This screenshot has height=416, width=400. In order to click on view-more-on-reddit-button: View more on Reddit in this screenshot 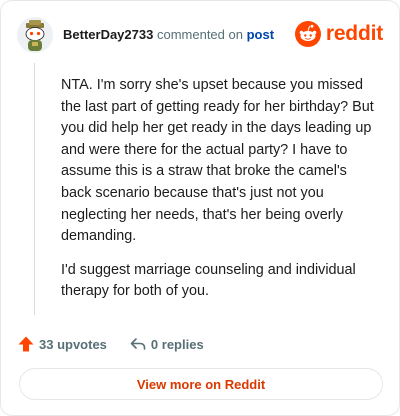, I will do `click(201, 384)`.